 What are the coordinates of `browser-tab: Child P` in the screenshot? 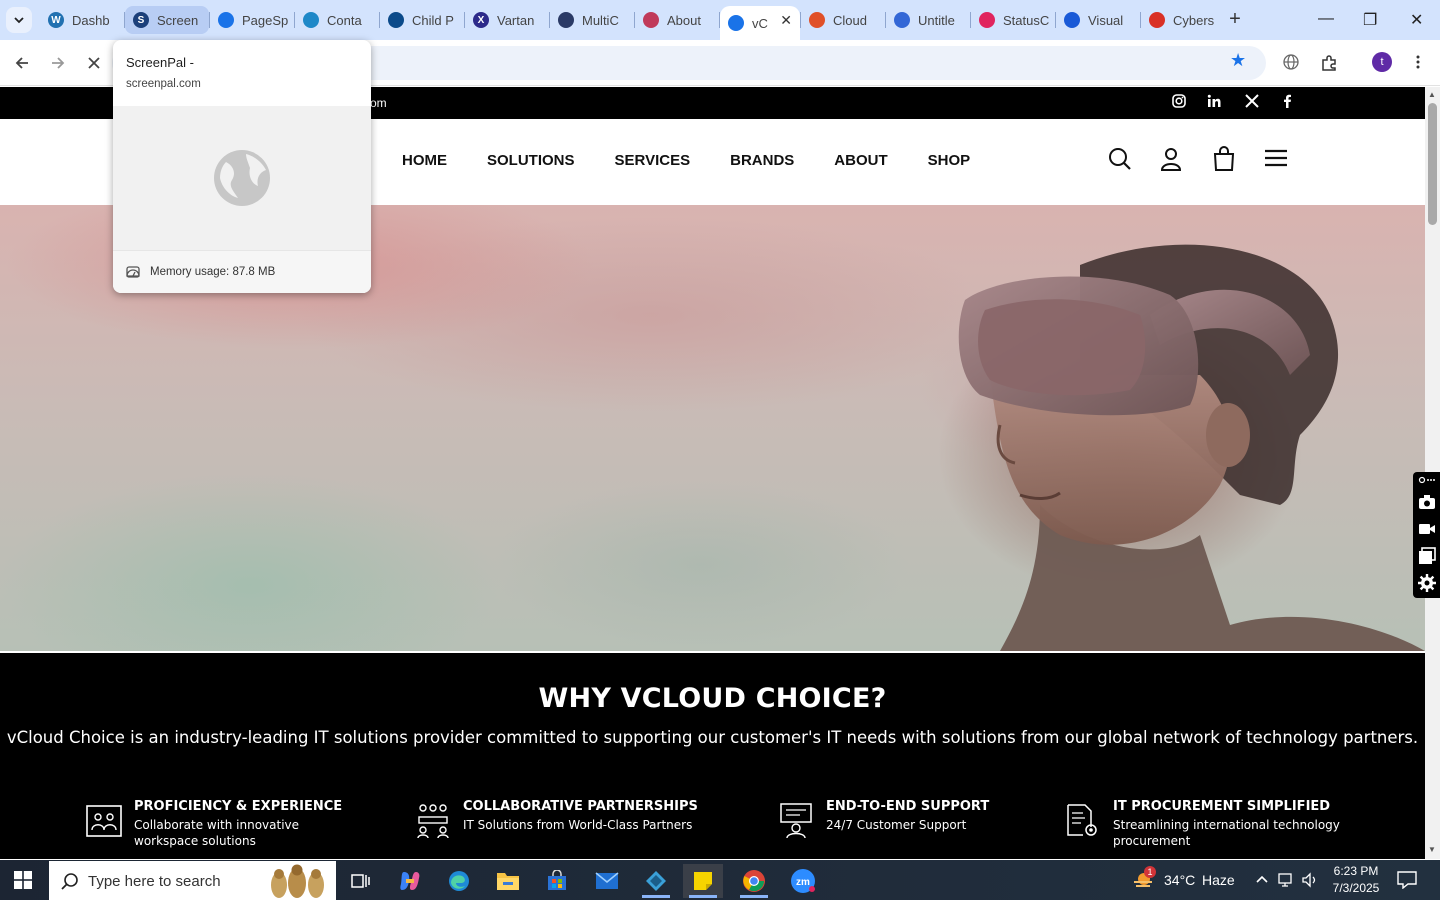 It's located at (422, 20).